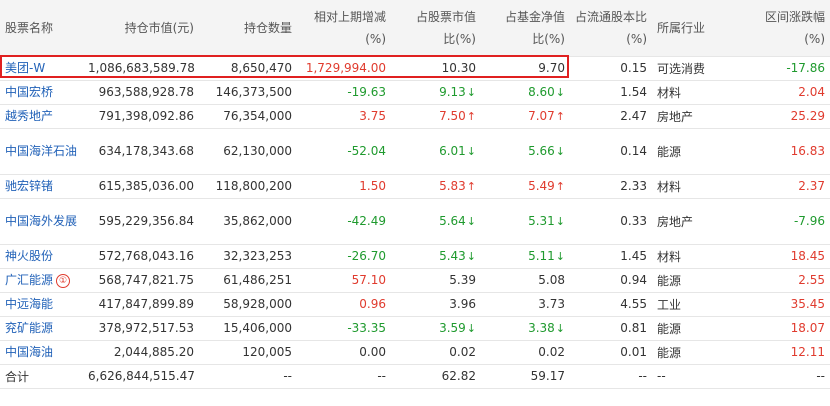 The image size is (830, 406). What do you see at coordinates (141, 376) in the screenshot?
I see `total-market-value: 6,626,844,515.47` at bounding box center [141, 376].